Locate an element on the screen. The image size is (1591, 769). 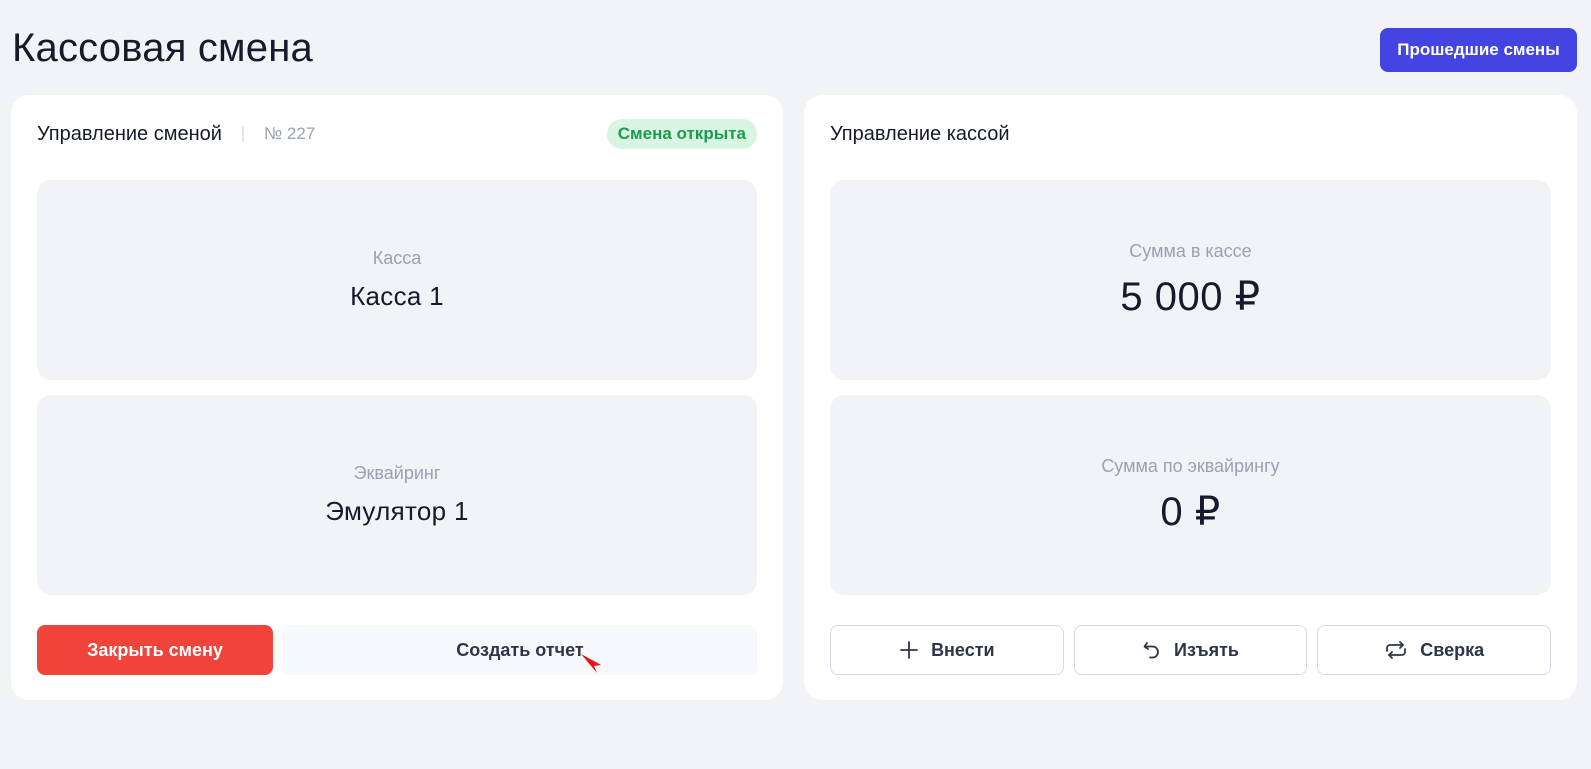
header-divider is located at coordinates (242, 134).